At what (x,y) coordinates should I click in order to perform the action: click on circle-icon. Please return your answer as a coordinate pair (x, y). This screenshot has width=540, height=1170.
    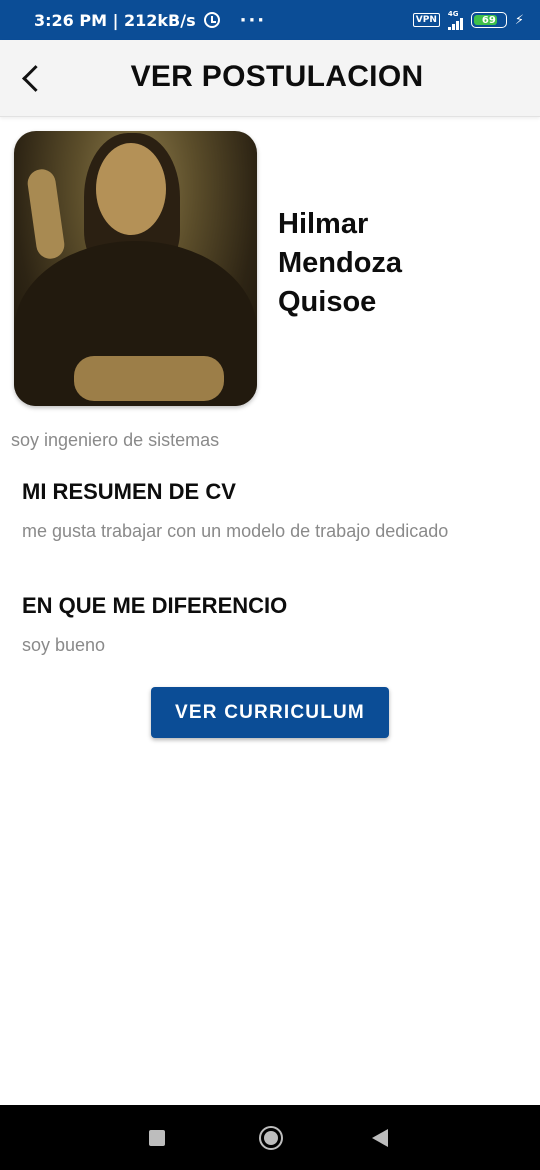
    Looking at the image, I should click on (271, 1138).